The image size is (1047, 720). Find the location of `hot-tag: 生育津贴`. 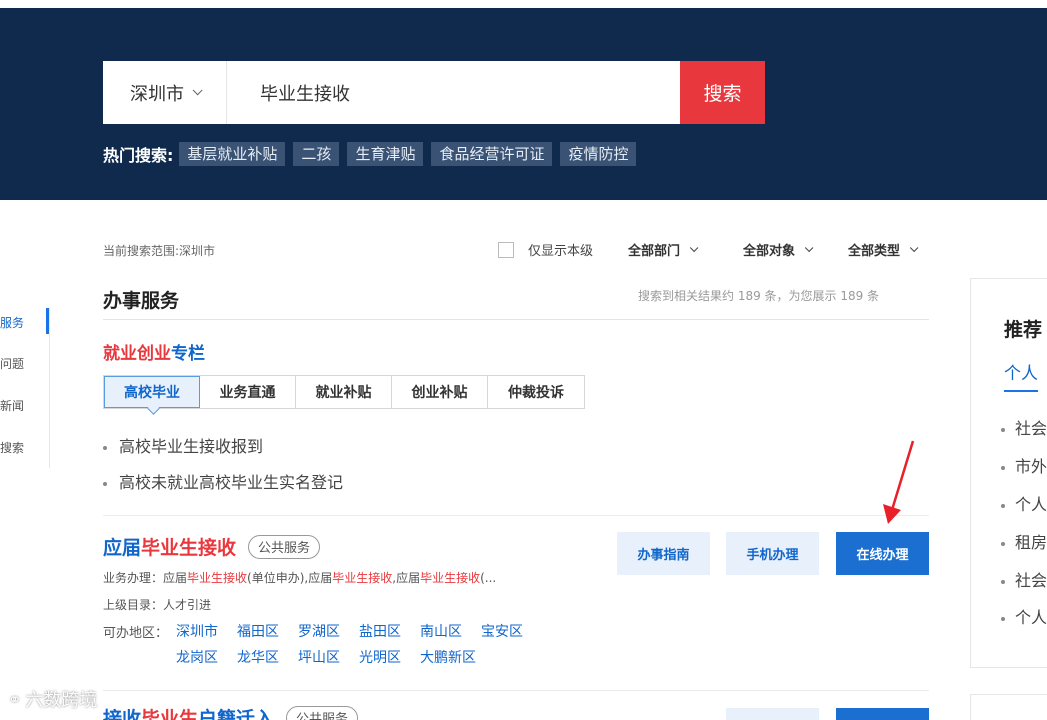

hot-tag: 生育津贴 is located at coordinates (385, 154).